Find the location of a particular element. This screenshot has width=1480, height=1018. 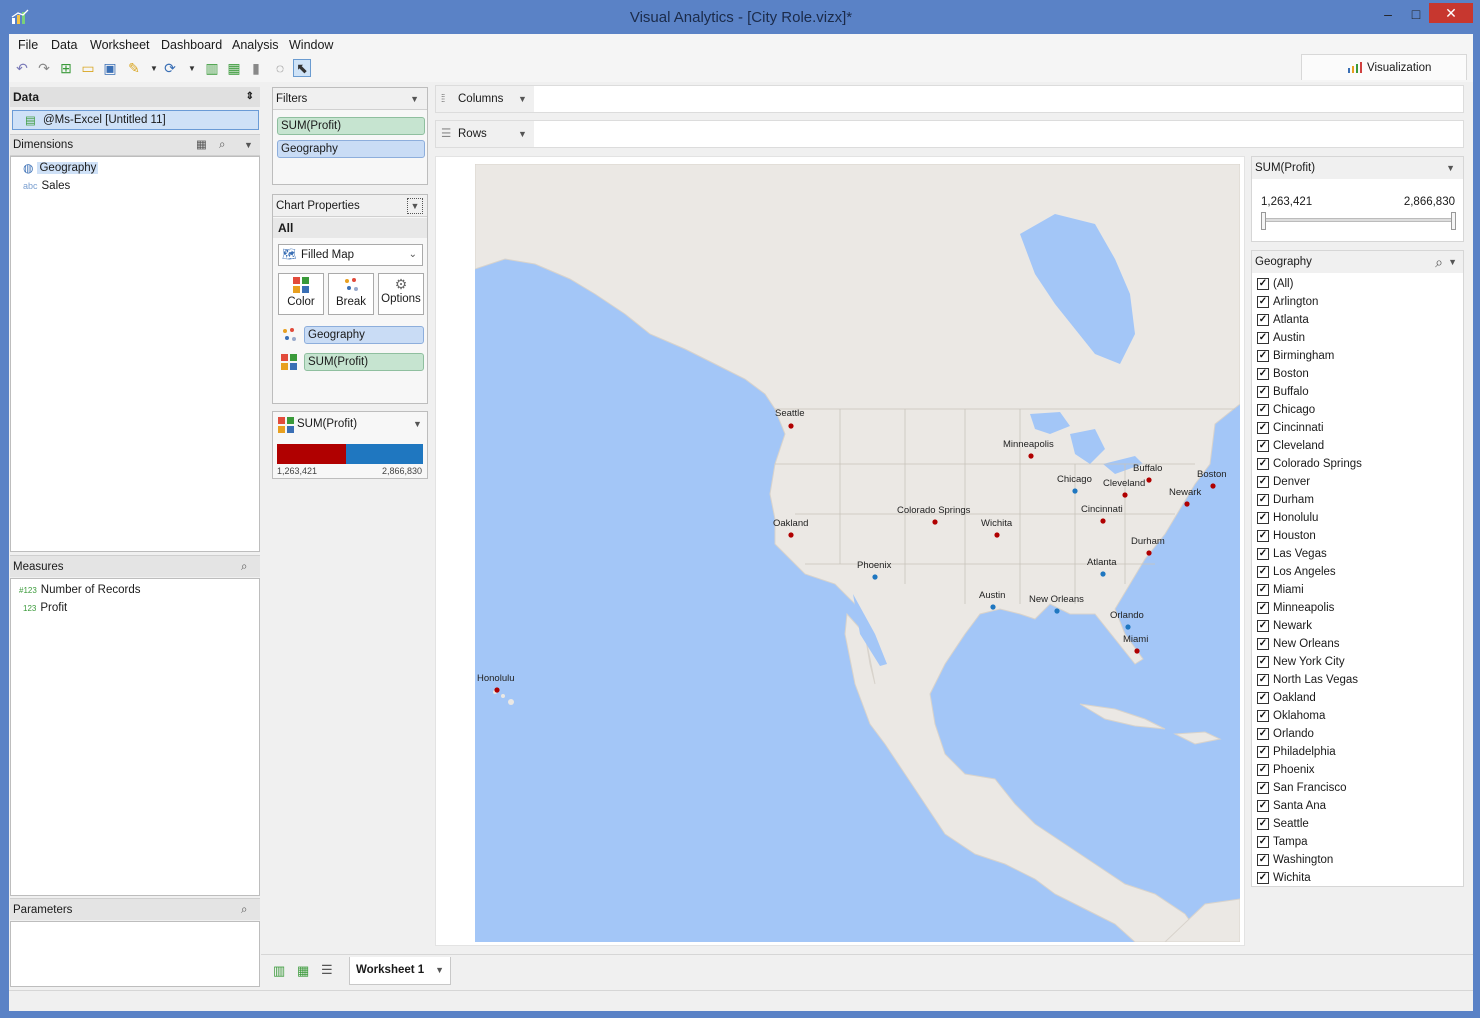

add-chart-icon: ▥ is located at coordinates (212, 68).